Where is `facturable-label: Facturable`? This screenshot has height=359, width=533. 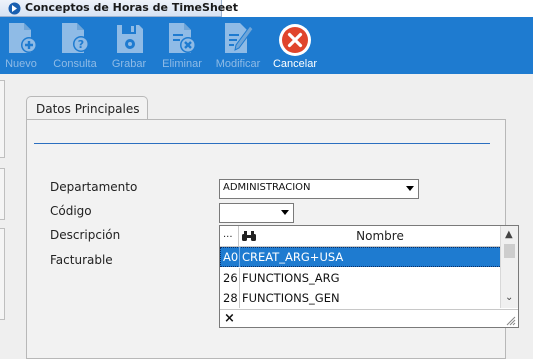 facturable-label: Facturable is located at coordinates (81, 260).